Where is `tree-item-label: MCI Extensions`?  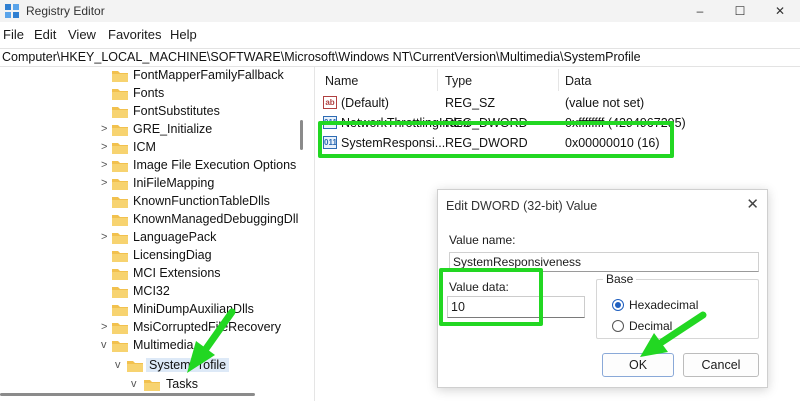
tree-item-label: MCI Extensions is located at coordinates (177, 273).